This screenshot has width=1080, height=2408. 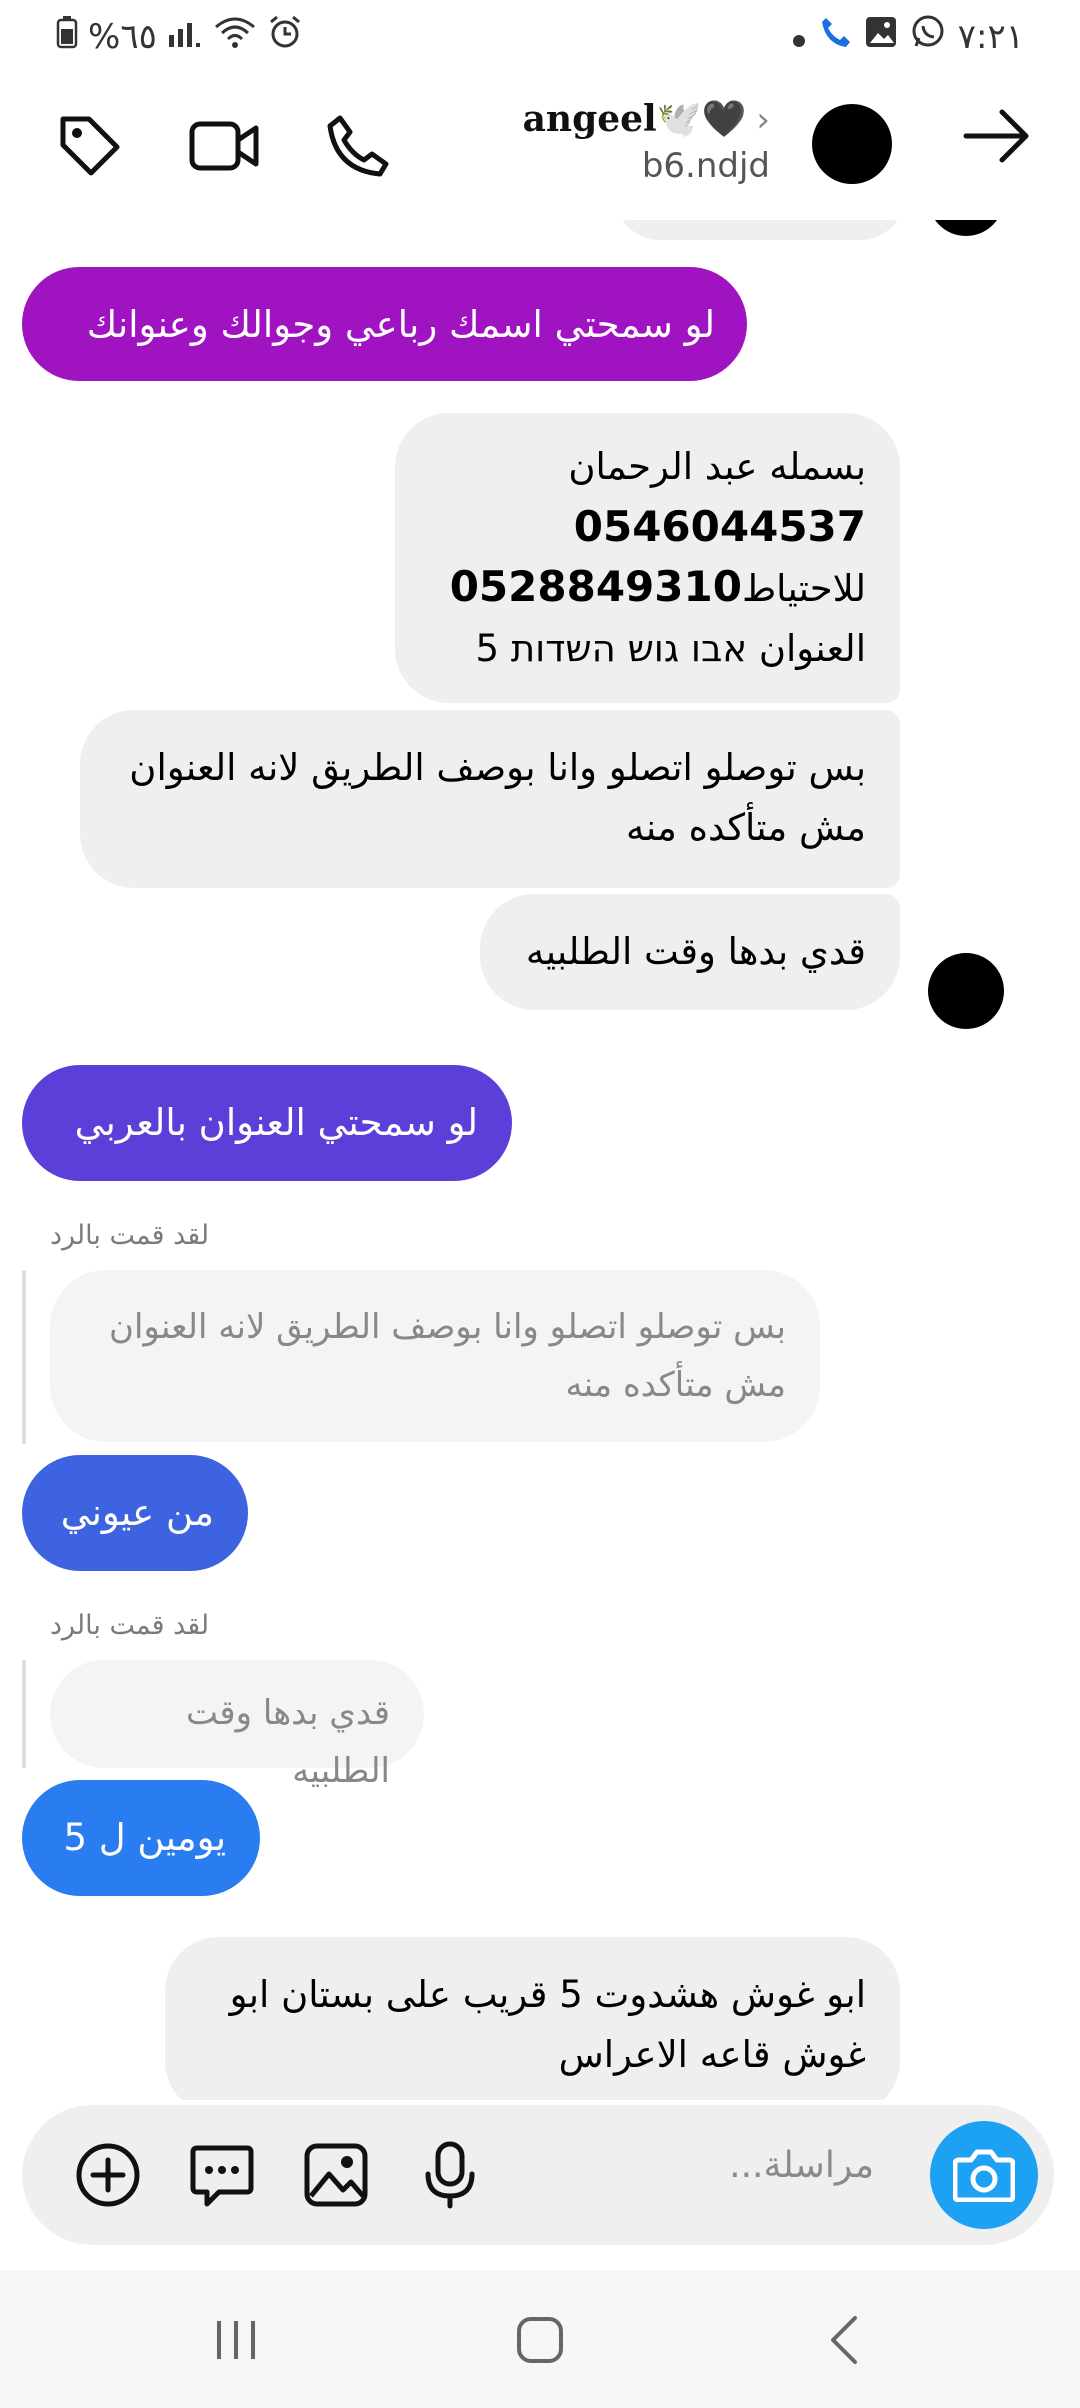 What do you see at coordinates (984, 2175) in the screenshot?
I see `camera-icon` at bounding box center [984, 2175].